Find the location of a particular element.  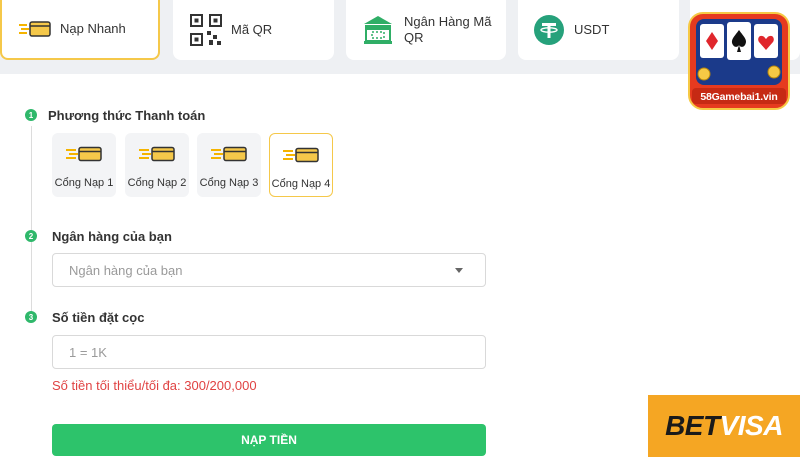

tab-label: Mã QR is located at coordinates (252, 29).